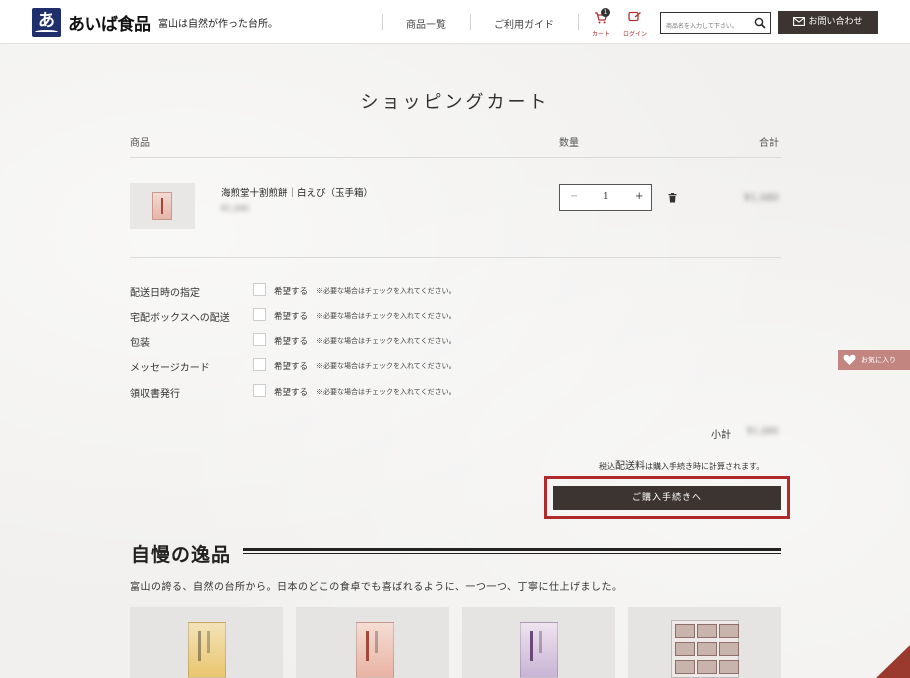  What do you see at coordinates (682, 466) in the screenshot?
I see `shipping-note: 税込配送料は購入手続き時に計算されます。` at bounding box center [682, 466].